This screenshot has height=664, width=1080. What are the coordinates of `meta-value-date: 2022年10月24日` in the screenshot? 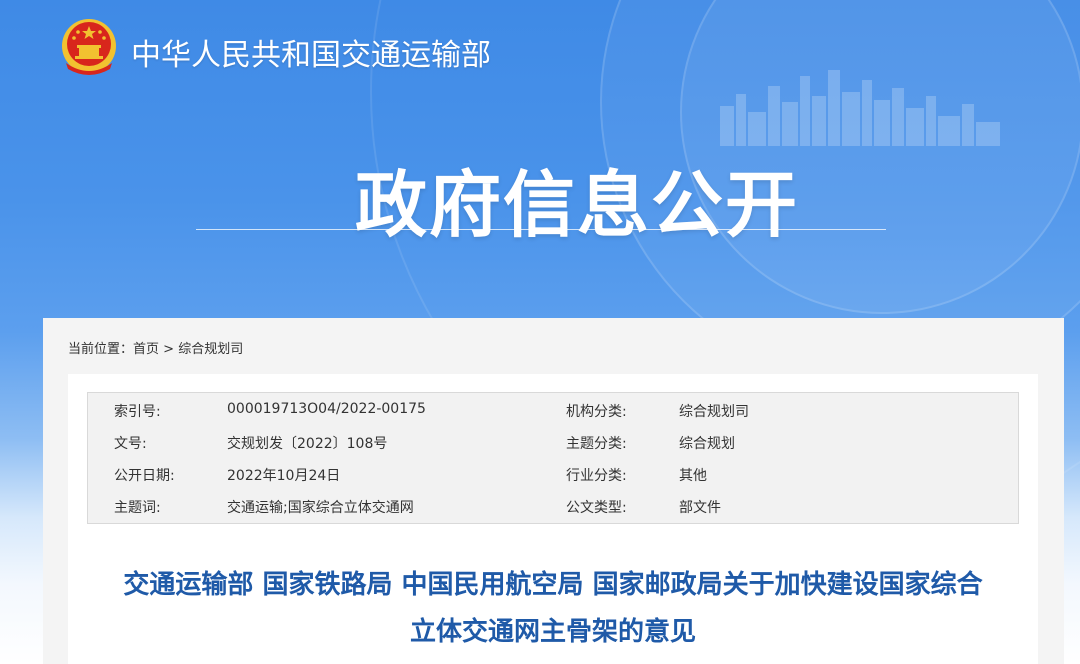 It's located at (284, 476).